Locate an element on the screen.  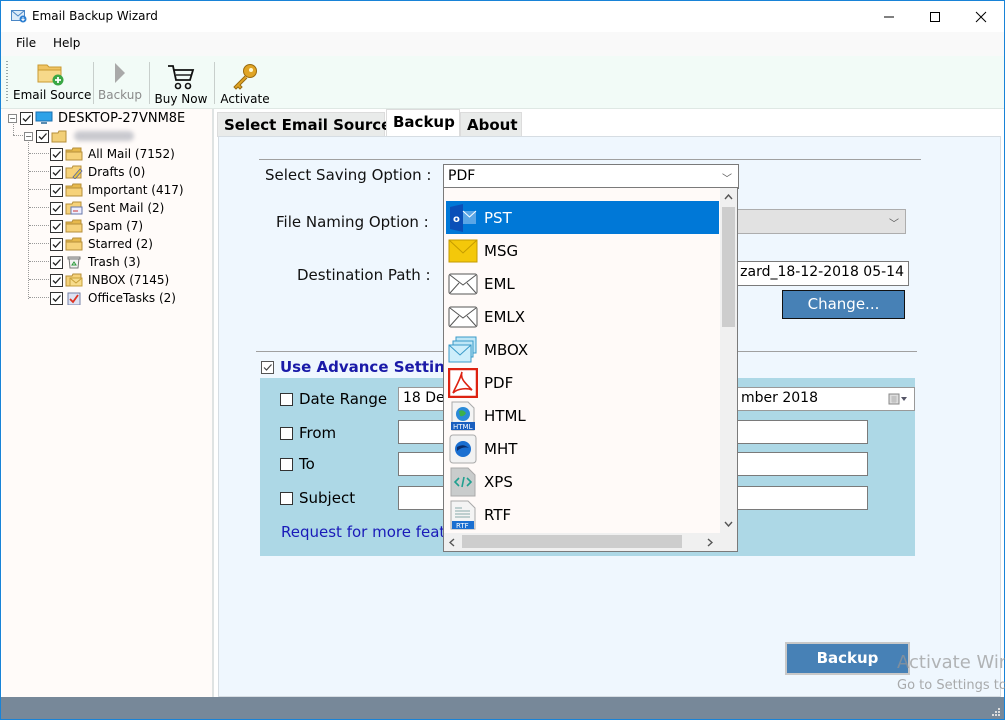
toolbar: Email Source Backup Buy Now Activate is located at coordinates (502, 82).